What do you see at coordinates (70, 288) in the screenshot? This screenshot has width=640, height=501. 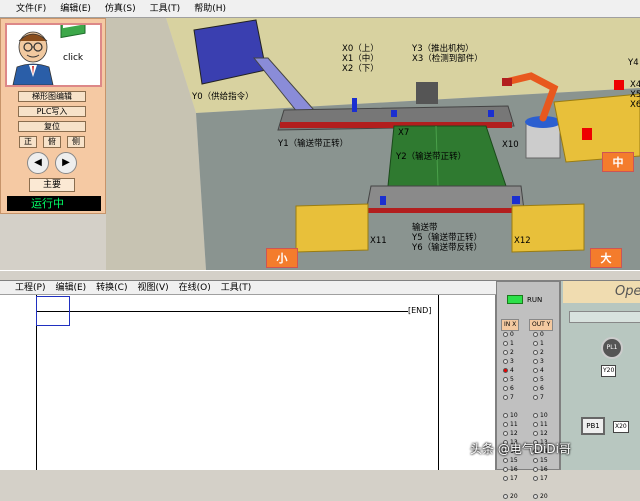 I see `editor-menu-edit: 编辑(E)` at bounding box center [70, 288].